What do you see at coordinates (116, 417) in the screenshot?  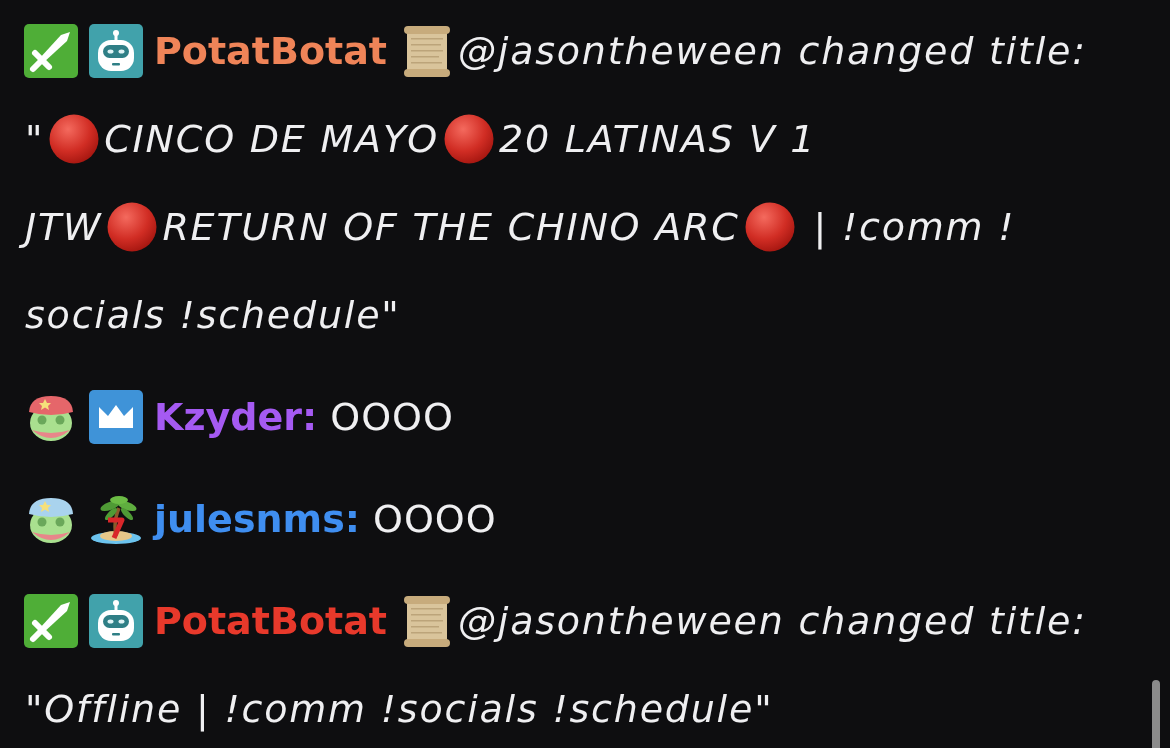 I see `crown-icon` at bounding box center [116, 417].